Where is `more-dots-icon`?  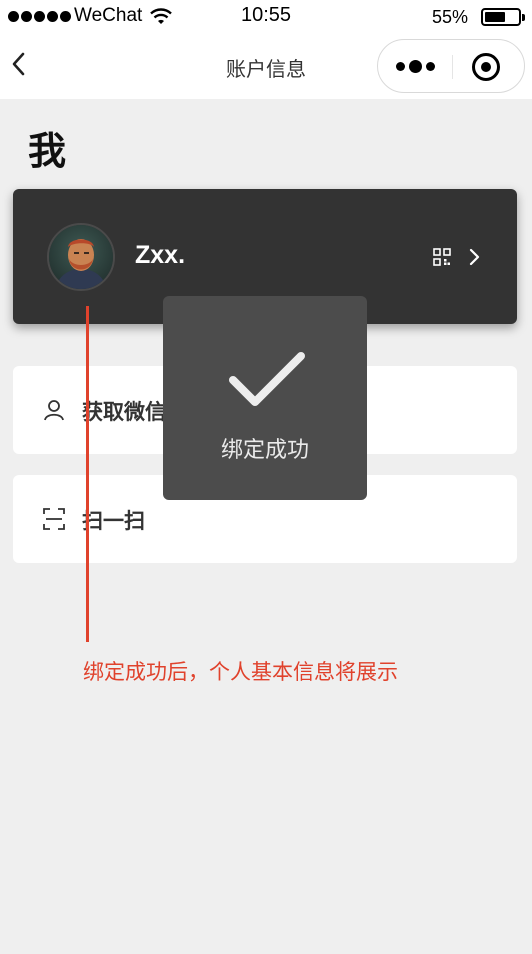 more-dots-icon is located at coordinates (415, 66).